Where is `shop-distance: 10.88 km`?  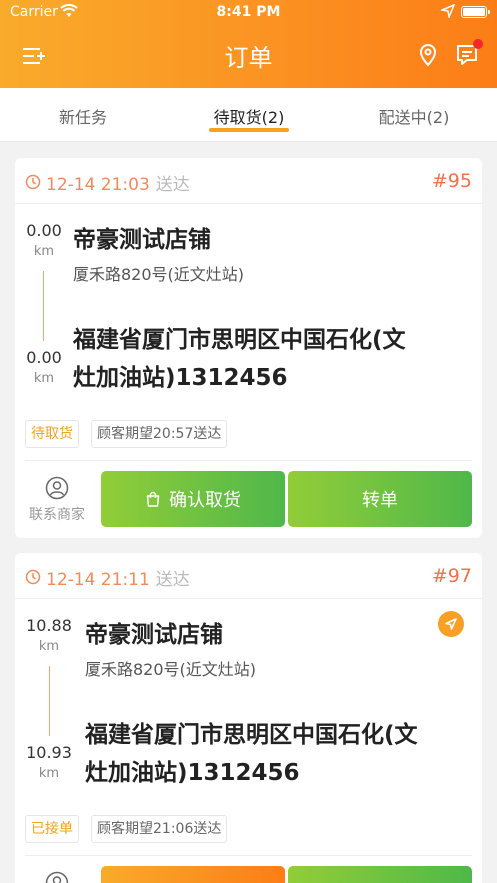
shop-distance: 10.88 km is located at coordinates (49, 635).